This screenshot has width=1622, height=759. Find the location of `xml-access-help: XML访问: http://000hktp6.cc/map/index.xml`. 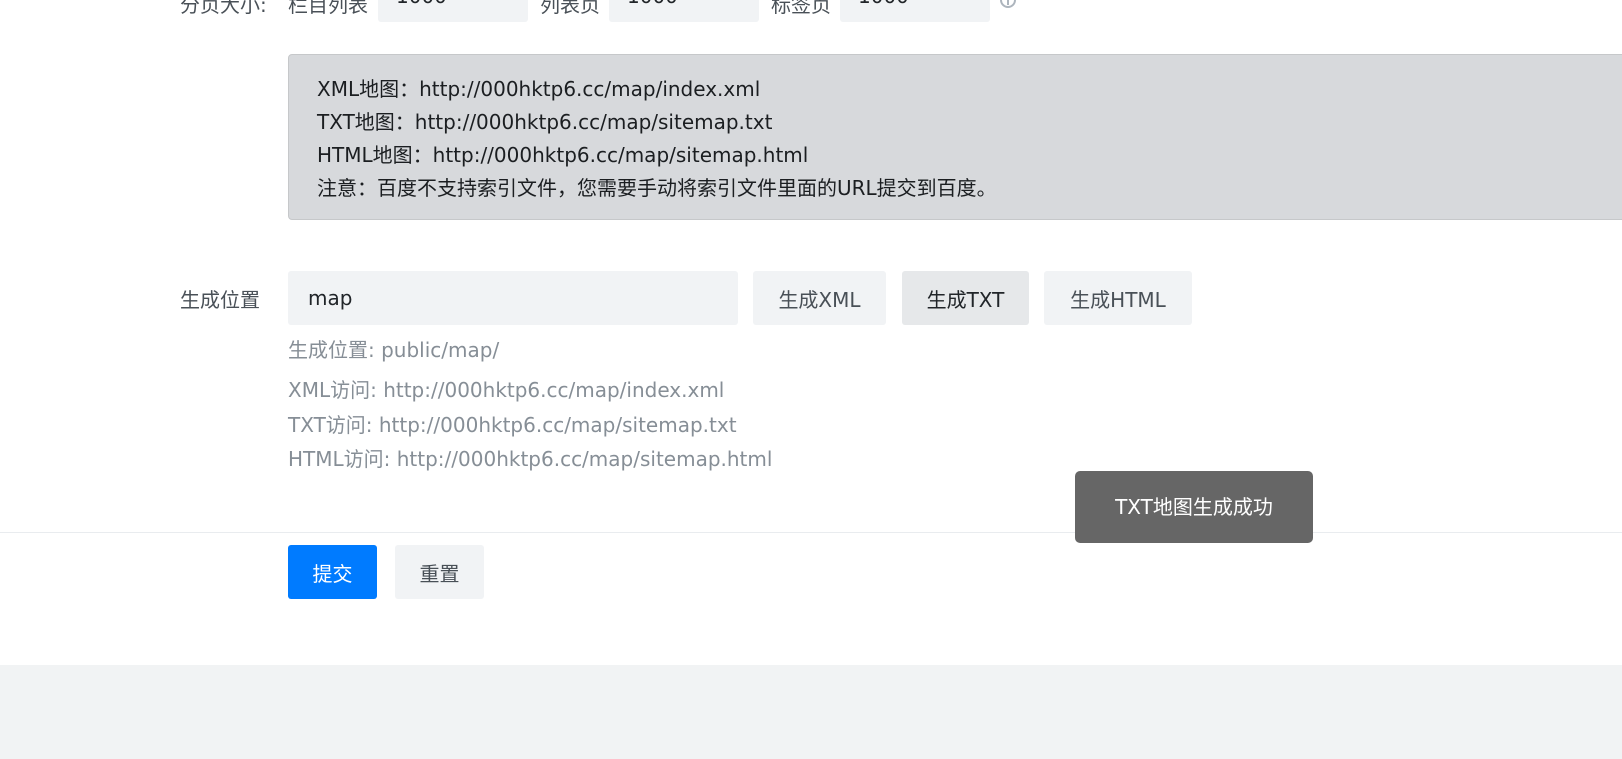

xml-access-help: XML访问: http://000hktp6.cc/map/index.xml is located at coordinates (506, 390).